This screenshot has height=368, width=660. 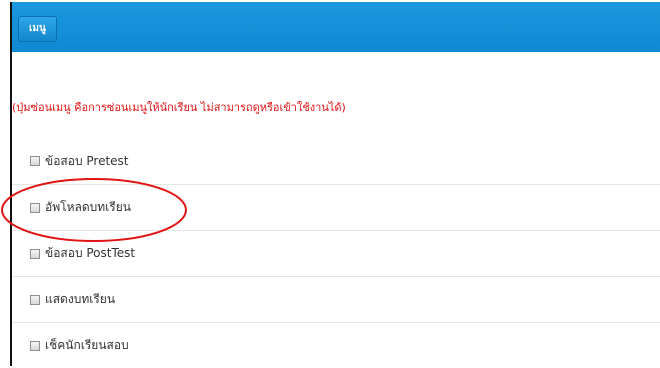 What do you see at coordinates (336, 207) in the screenshot?
I see `menu-item-upload-lesson: อัพโหลดบทเรียน` at bounding box center [336, 207].